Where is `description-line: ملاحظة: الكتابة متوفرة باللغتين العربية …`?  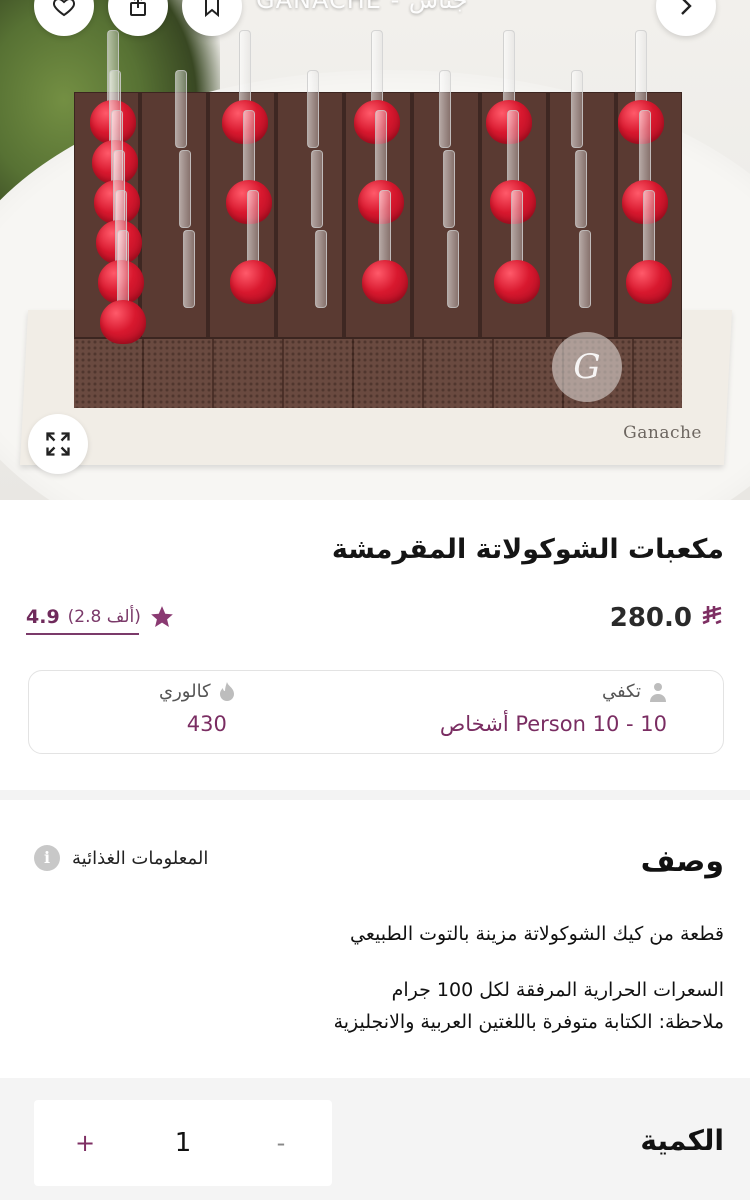
description-line: ملاحظة: الكتابة متوفرة باللغتين العربية … is located at coordinates (528, 1022).